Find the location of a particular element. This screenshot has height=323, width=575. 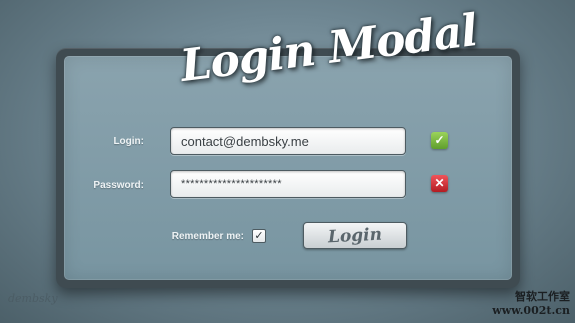

login-input: contact@dembsky.me is located at coordinates (288, 141).